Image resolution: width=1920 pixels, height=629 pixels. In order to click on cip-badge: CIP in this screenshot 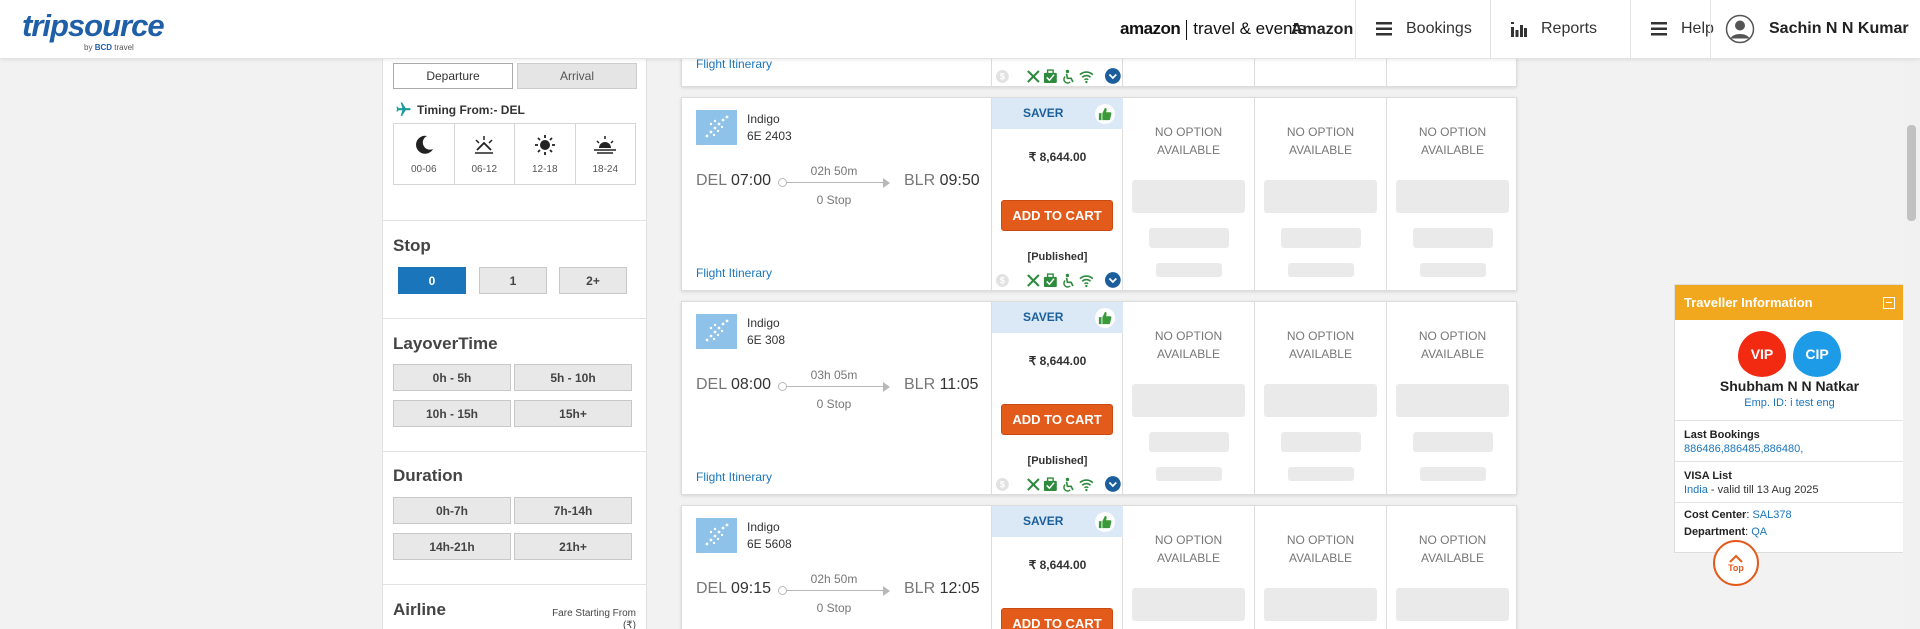, I will do `click(1817, 354)`.